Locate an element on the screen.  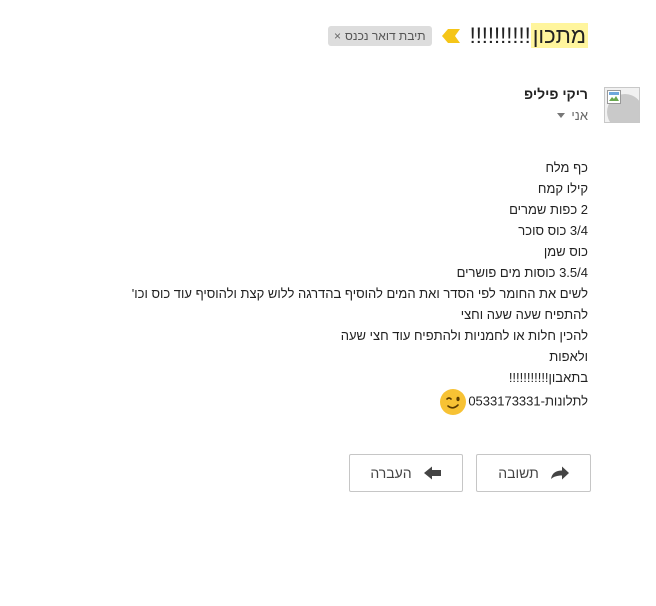
remove-label-icon: × is located at coordinates (337, 36).